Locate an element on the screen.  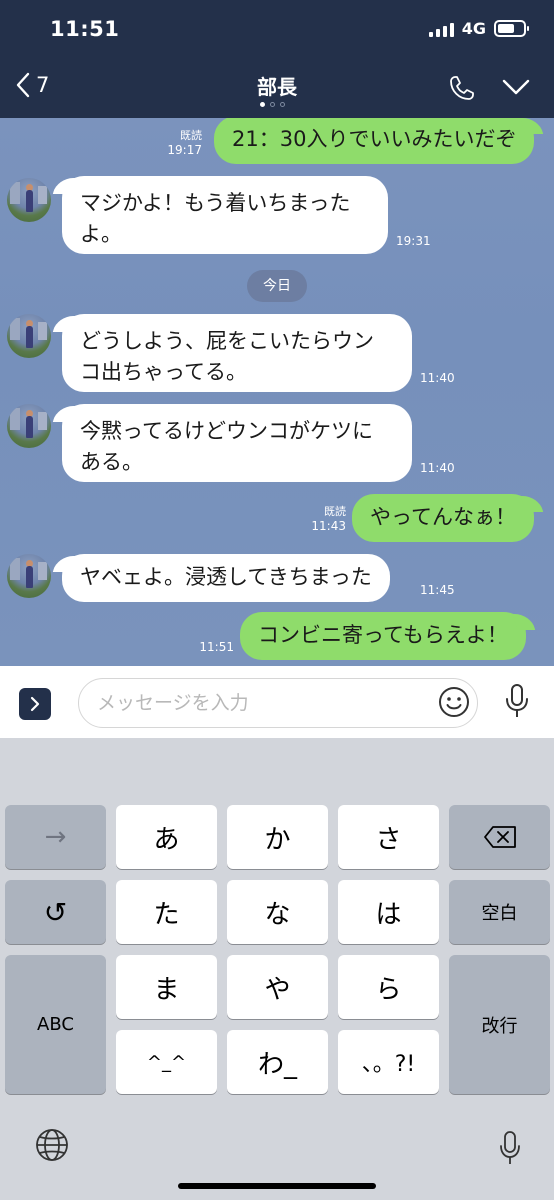
top-bar: 11:51 4G 7 部長 is located at coordinates (277, 59).